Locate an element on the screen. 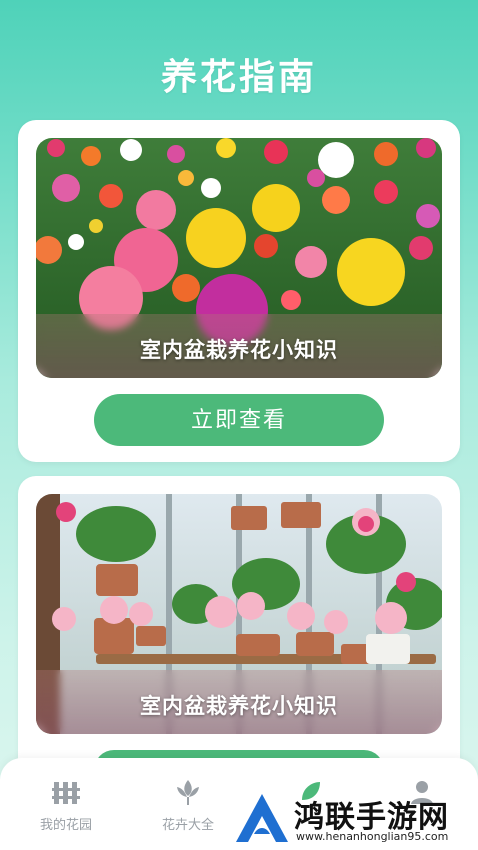 The width and height of the screenshot is (478, 850). tab-flower-encyclopedia: 花卉大全 is located at coordinates (188, 804).